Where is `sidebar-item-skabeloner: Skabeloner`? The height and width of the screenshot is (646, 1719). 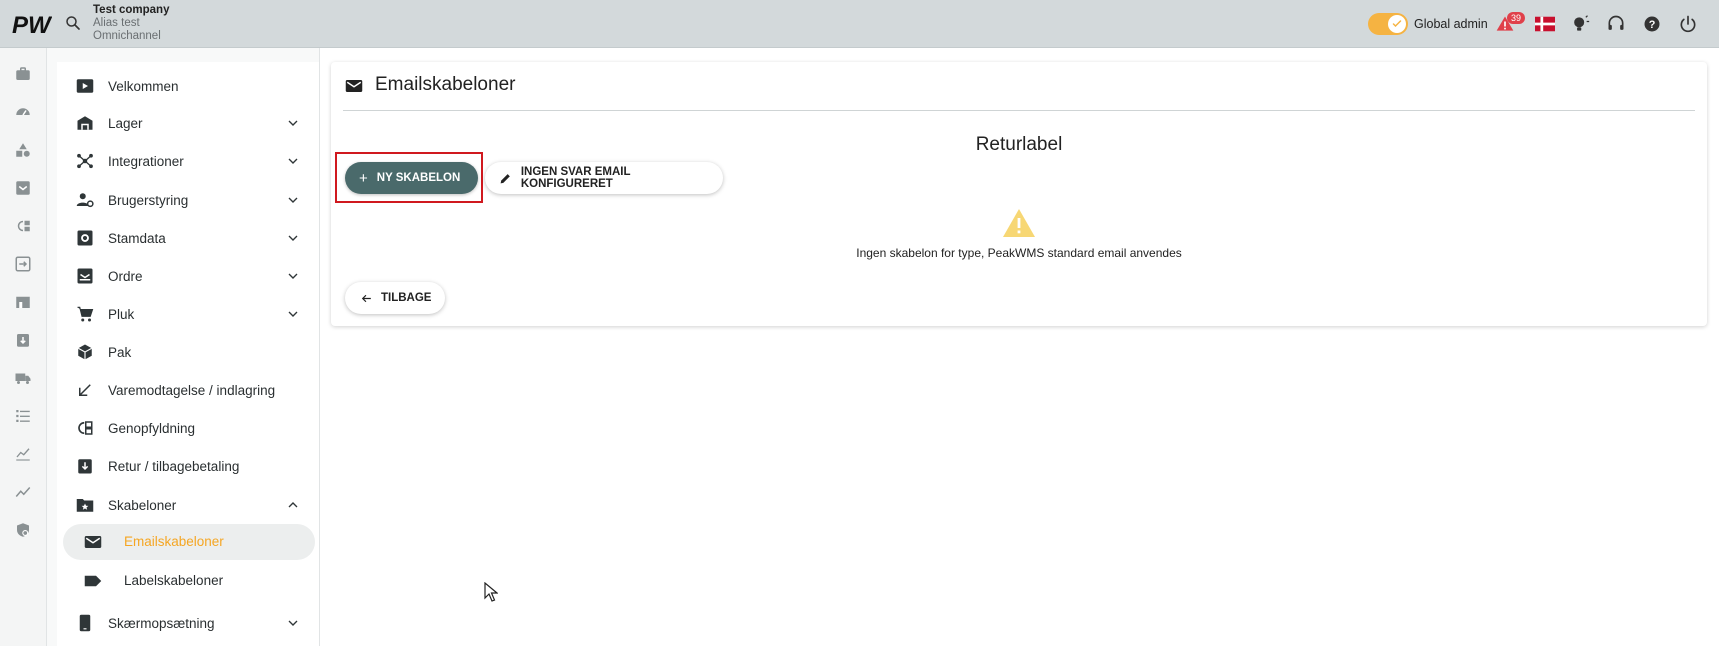 sidebar-item-skabeloner: Skabeloner is located at coordinates (173, 505).